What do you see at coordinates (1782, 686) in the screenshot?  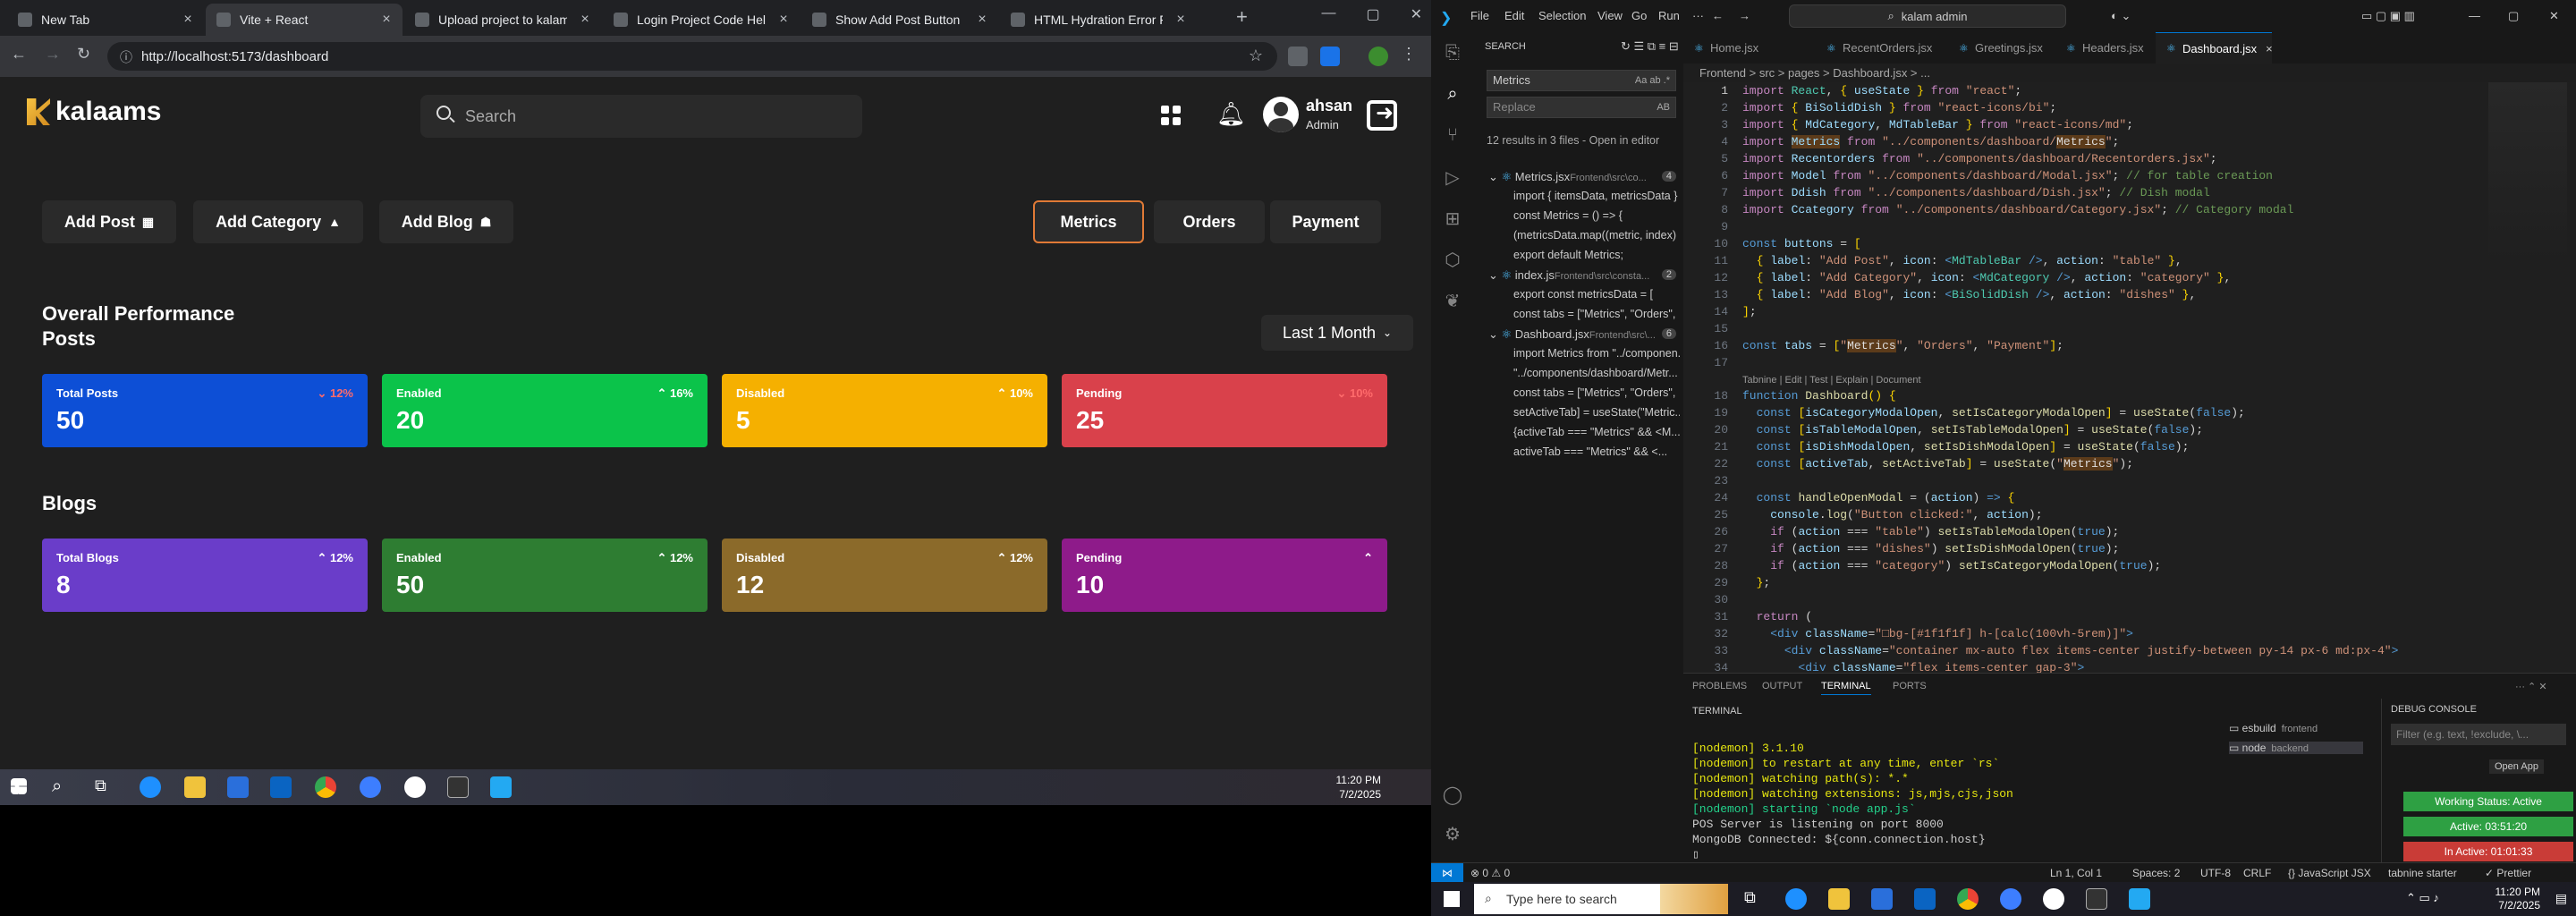 I see `panel-tab: OUTPUT` at bounding box center [1782, 686].